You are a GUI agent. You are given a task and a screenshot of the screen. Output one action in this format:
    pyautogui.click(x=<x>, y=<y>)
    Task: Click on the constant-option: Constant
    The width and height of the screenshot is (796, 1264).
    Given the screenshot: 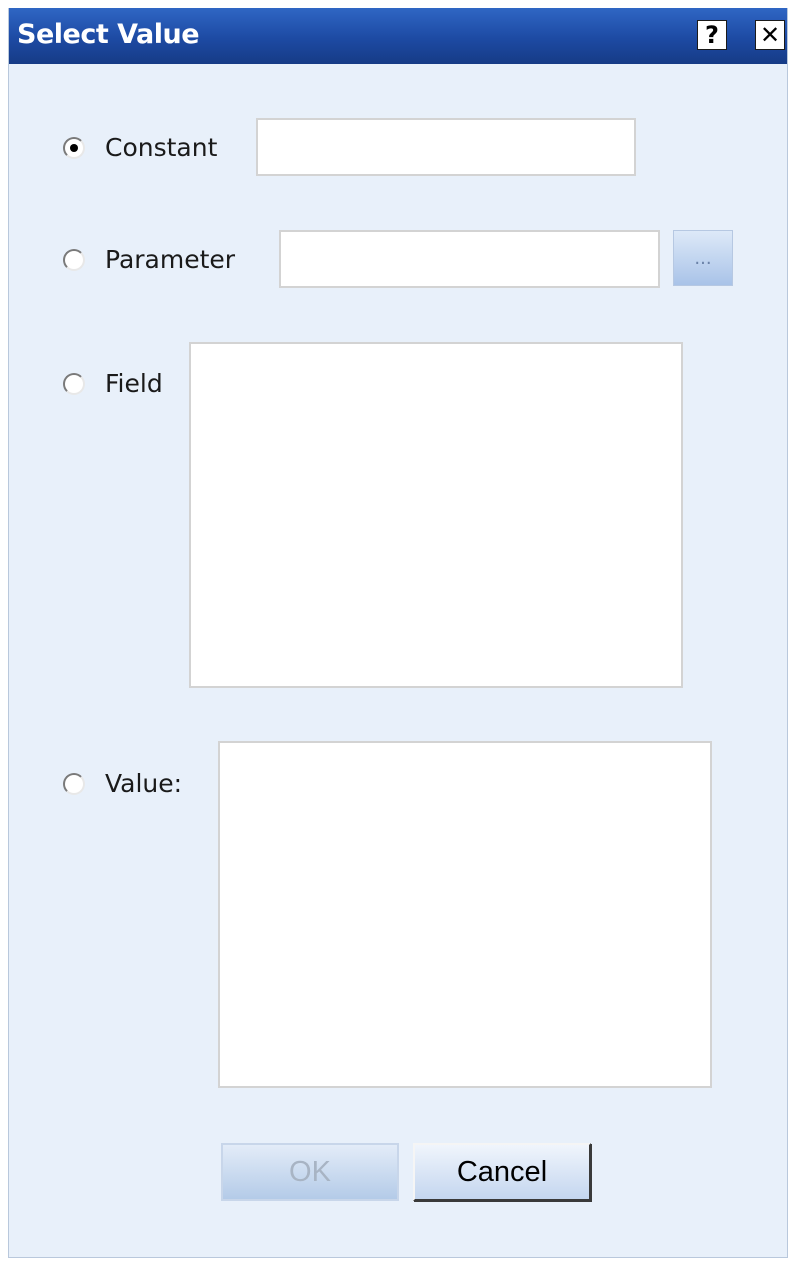 What is the action you would take?
    pyautogui.click(x=140, y=147)
    